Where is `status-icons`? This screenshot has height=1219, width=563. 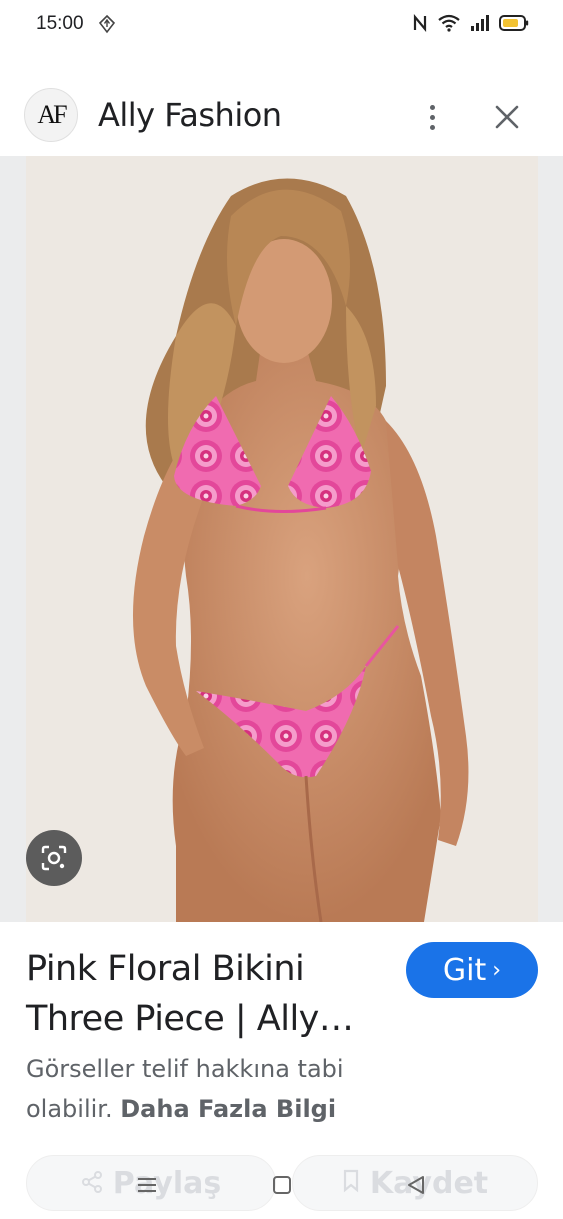 status-icons is located at coordinates (470, 23).